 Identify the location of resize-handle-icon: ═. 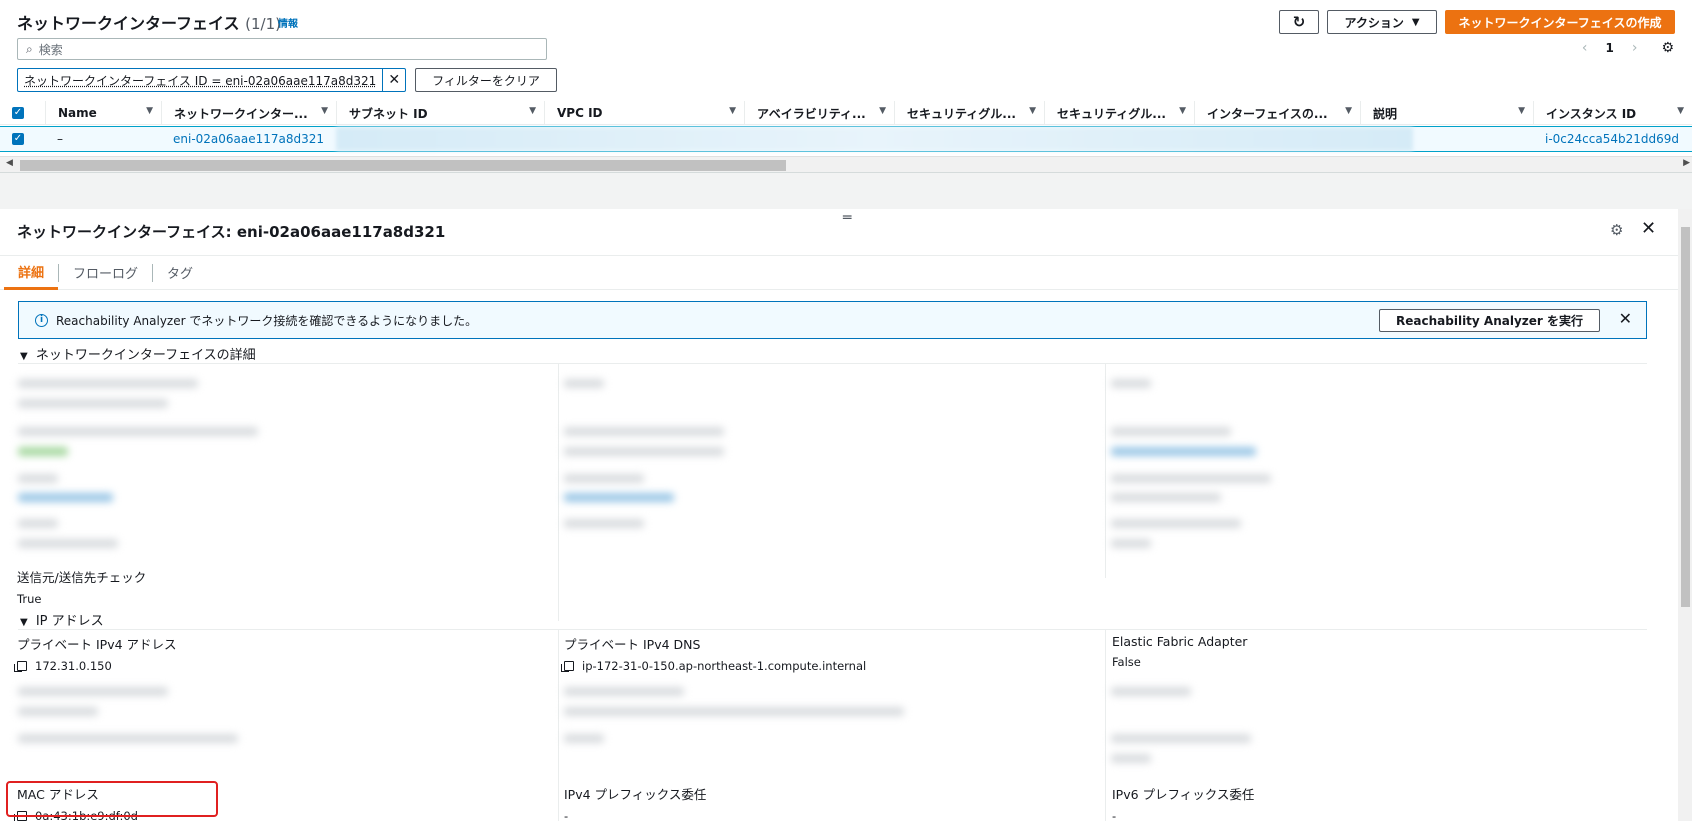
(847, 218).